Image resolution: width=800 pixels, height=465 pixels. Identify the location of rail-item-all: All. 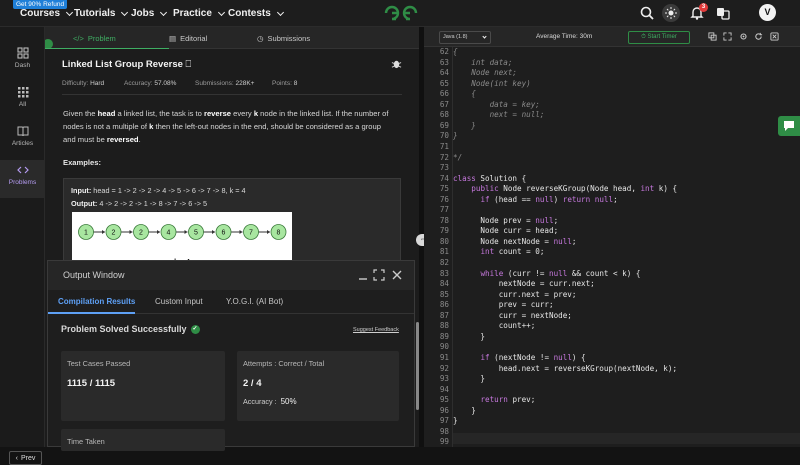
(22, 101).